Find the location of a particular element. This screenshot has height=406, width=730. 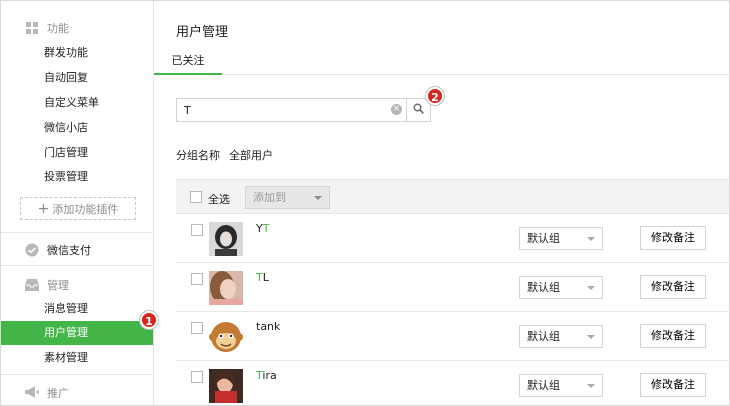

inbox-icon is located at coordinates (32, 285).